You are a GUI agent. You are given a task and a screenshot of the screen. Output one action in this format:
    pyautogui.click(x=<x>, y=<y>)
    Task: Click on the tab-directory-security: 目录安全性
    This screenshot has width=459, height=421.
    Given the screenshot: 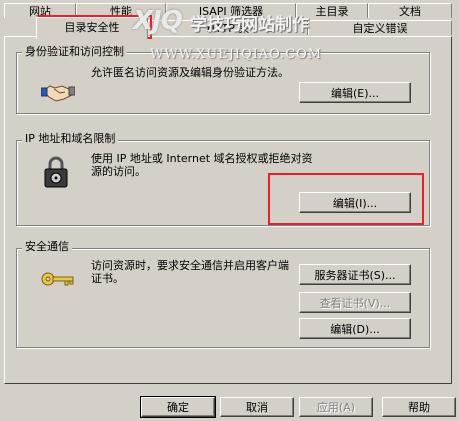 What is the action you would take?
    pyautogui.click(x=92, y=28)
    